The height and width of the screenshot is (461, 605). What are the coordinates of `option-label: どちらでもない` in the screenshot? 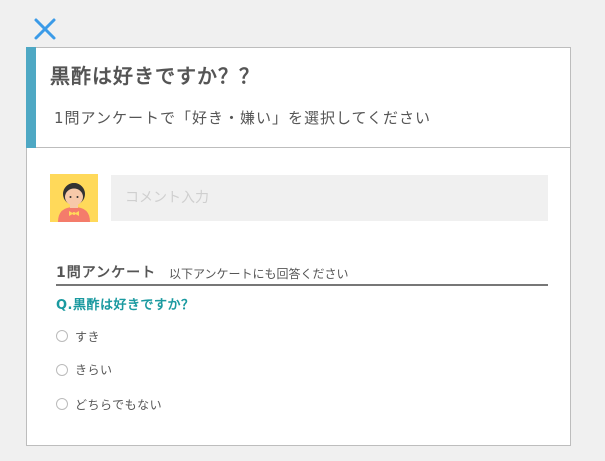 It's located at (119, 405).